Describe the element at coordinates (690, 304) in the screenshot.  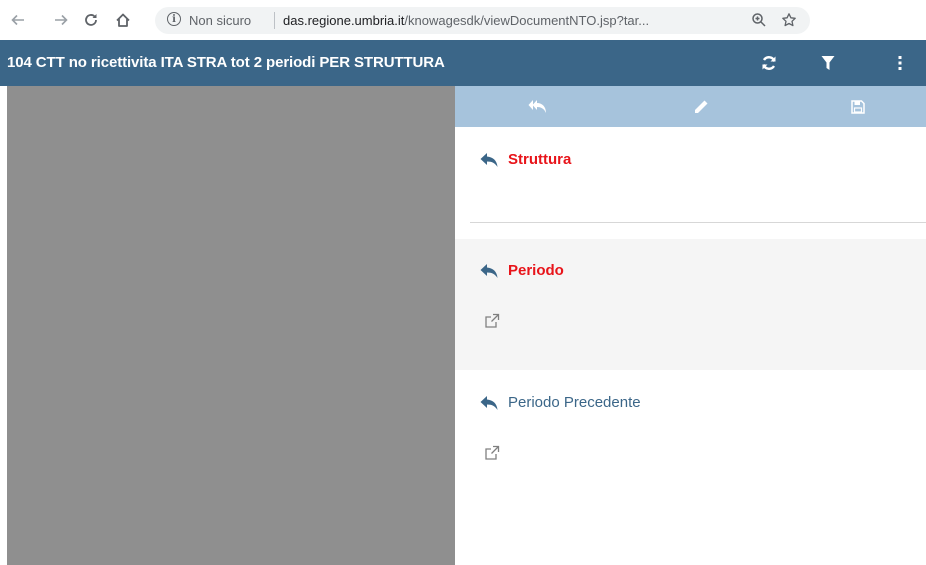
I see `parameter-periodo: Periodo` at that location.